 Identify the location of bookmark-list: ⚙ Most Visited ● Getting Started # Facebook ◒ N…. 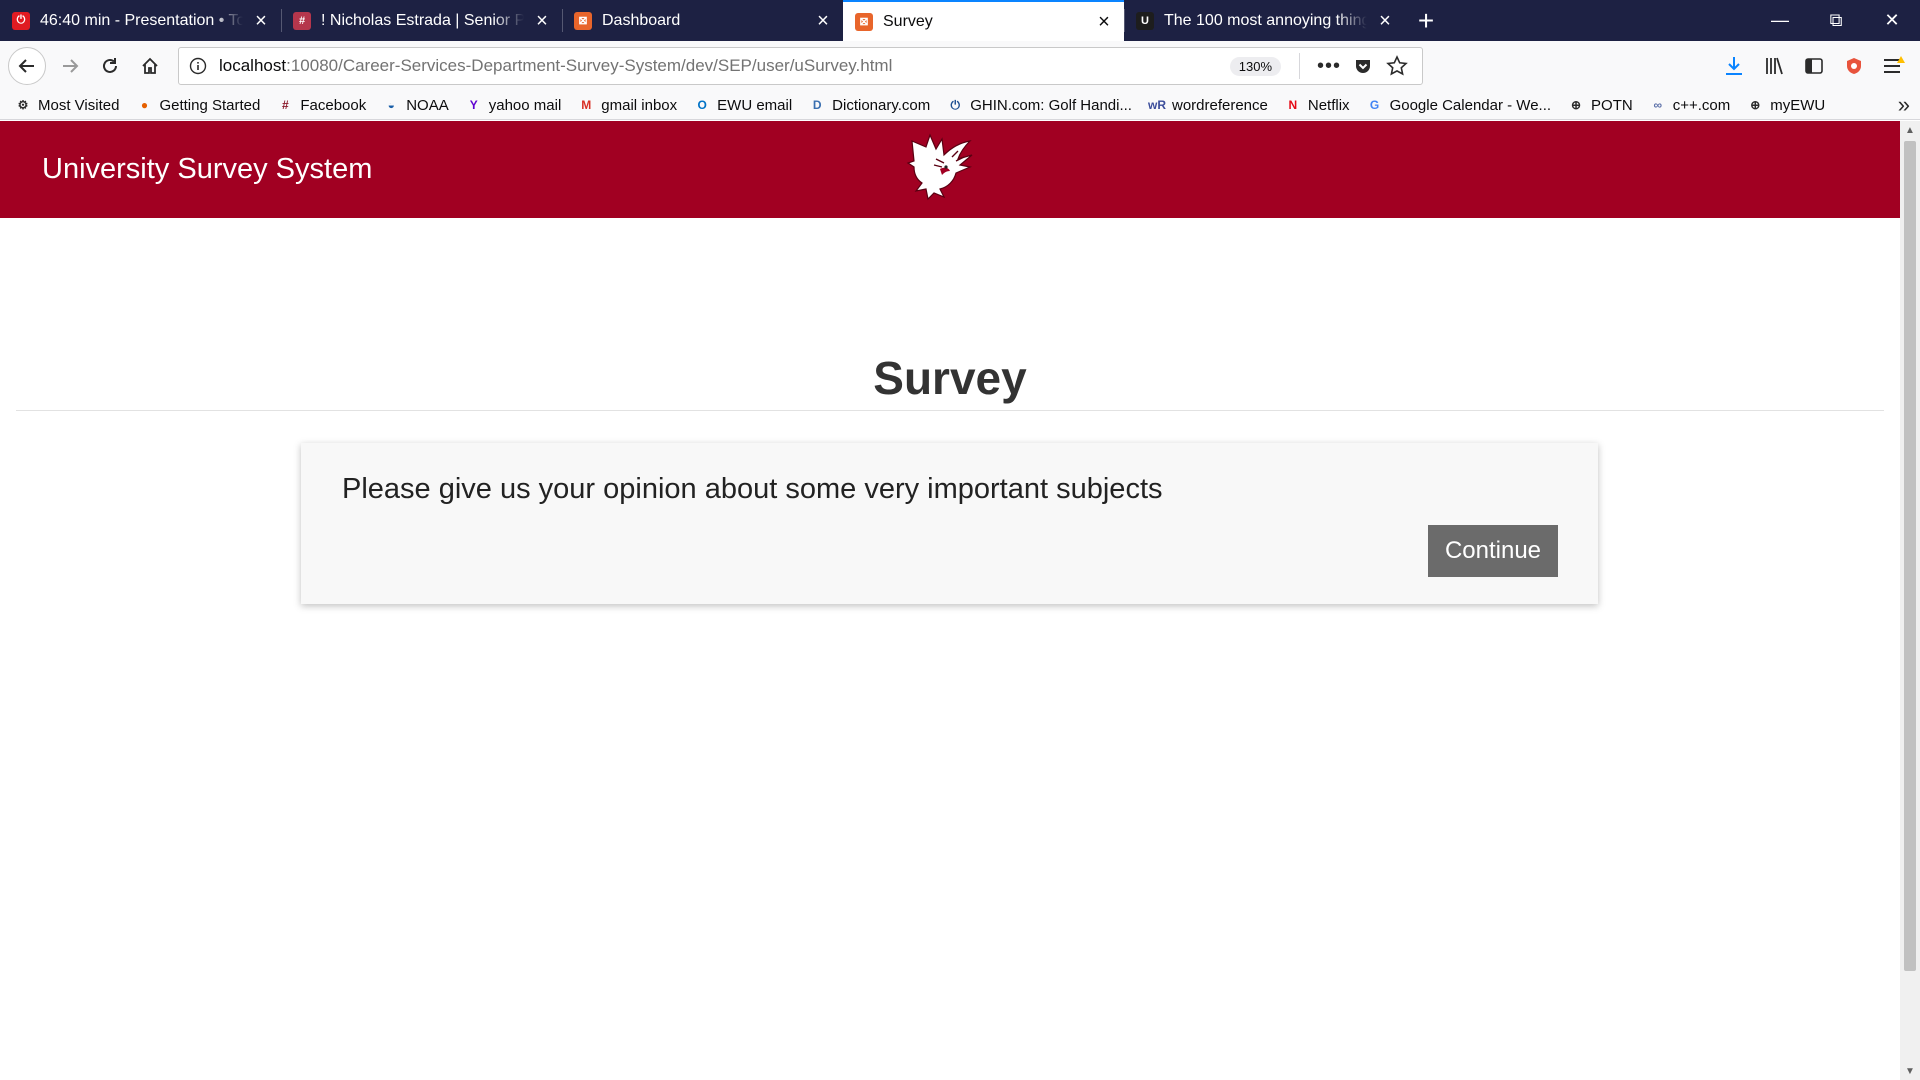
(927, 105).